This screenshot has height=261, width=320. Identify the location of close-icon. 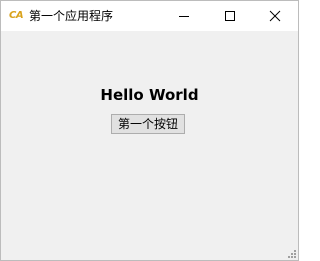
(275, 16).